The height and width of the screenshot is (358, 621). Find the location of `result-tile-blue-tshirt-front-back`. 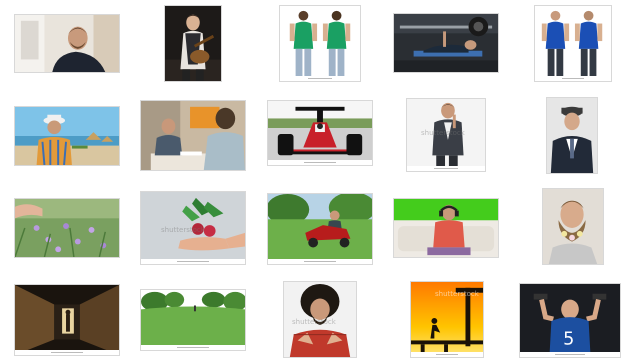

result-tile-blue-tshirt-front-back is located at coordinates (573, 43).